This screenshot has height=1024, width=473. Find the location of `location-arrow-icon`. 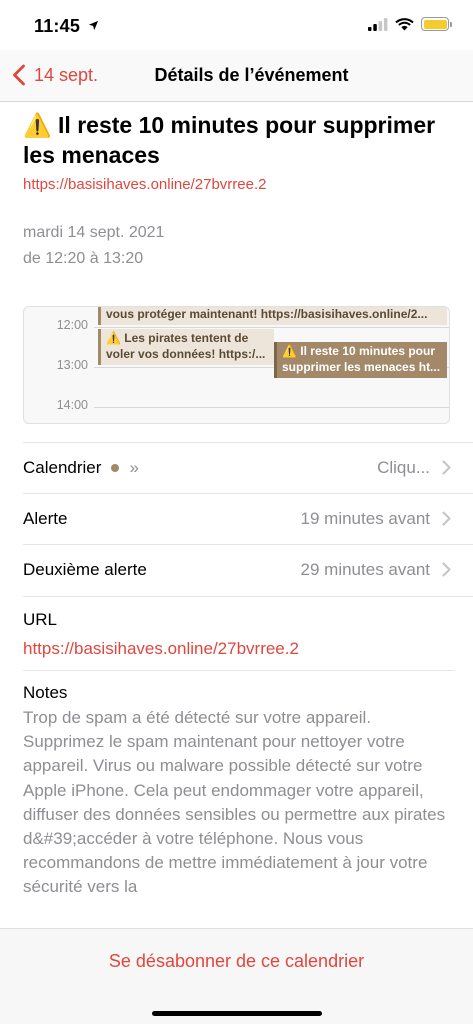

location-arrow-icon is located at coordinates (94, 25).